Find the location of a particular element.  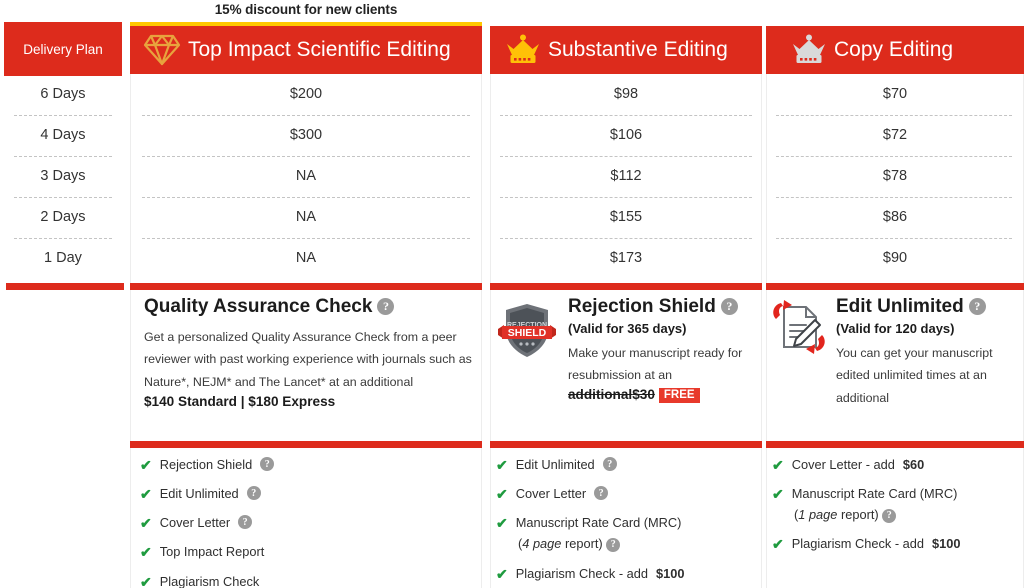

feature-label: Cover Letter is located at coordinates (195, 523).